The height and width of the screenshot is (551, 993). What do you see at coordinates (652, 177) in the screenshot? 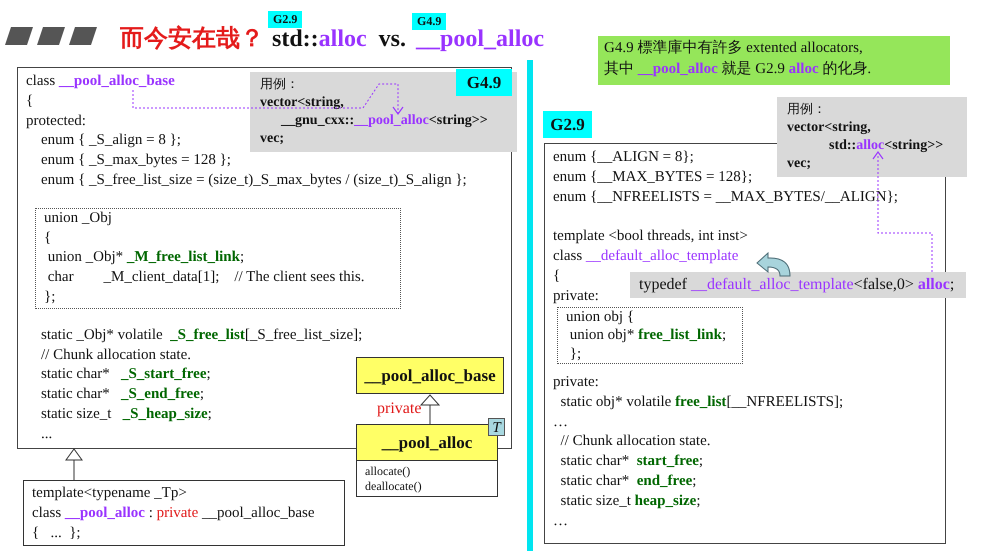
I see `code-line: enum {__MAX_BYTES = 128};` at bounding box center [652, 177].